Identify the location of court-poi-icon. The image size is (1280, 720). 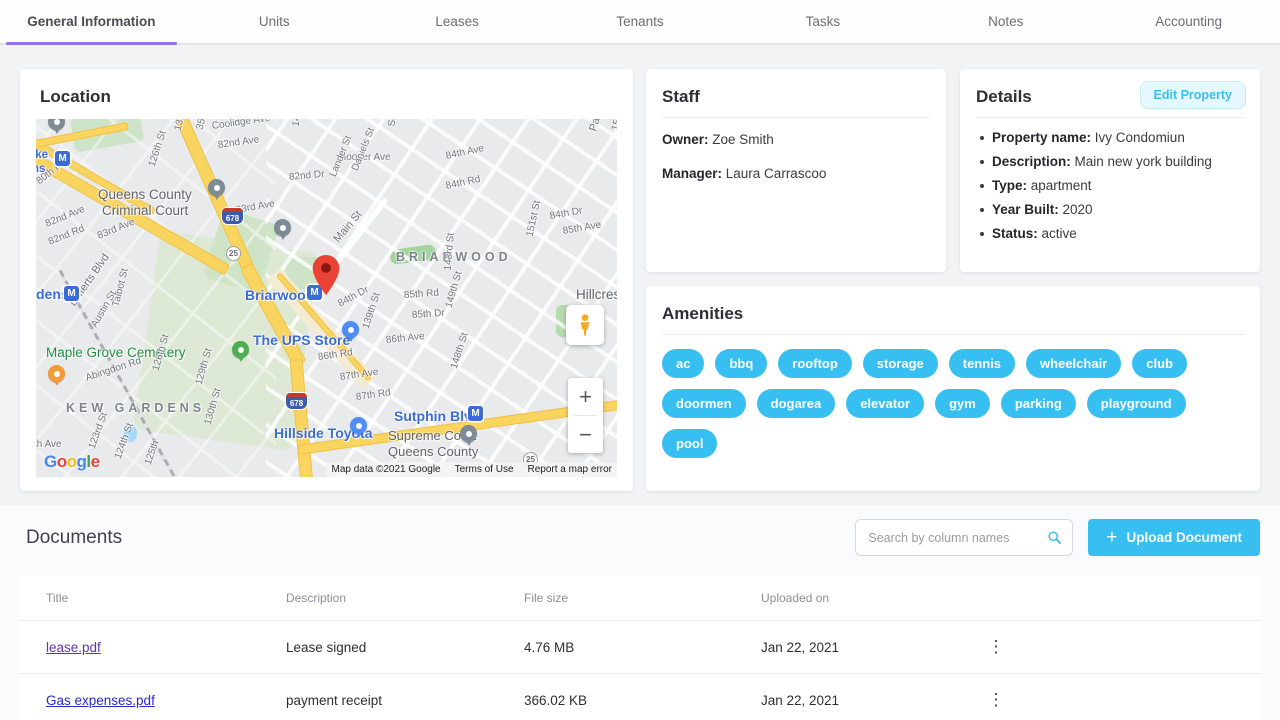
(216, 189).